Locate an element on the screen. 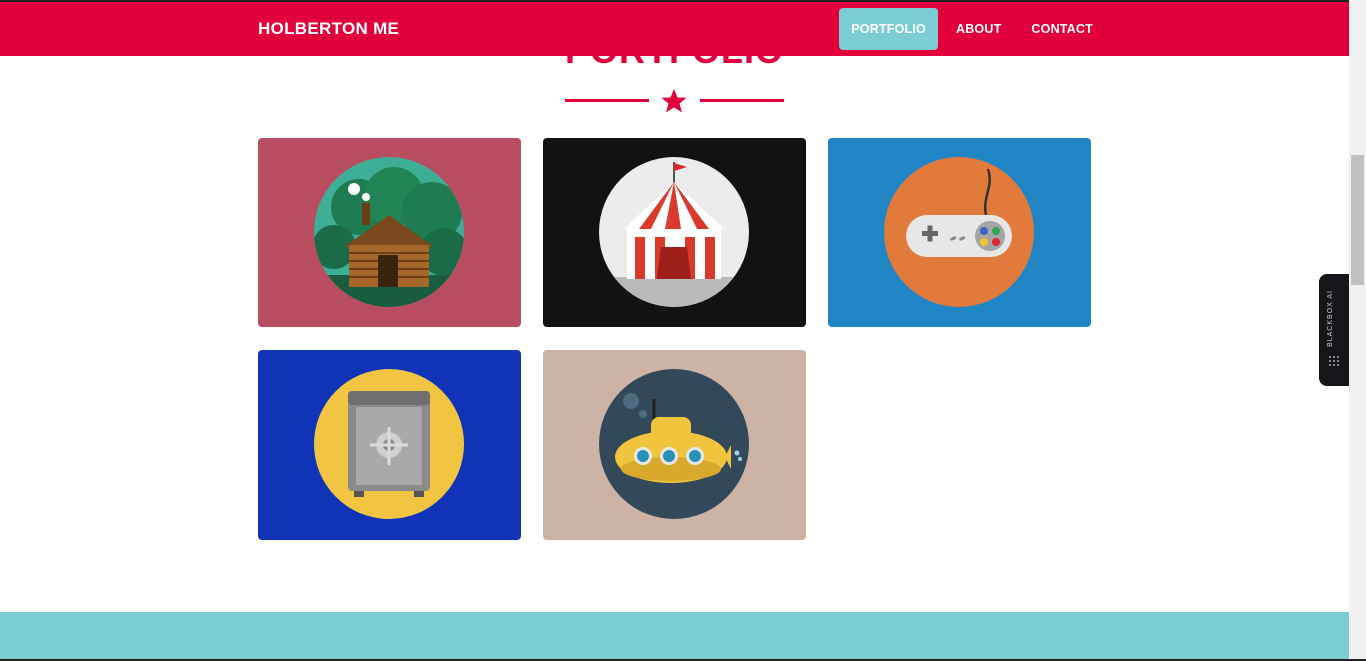  portfolio-item-submarine is located at coordinates (674, 445).